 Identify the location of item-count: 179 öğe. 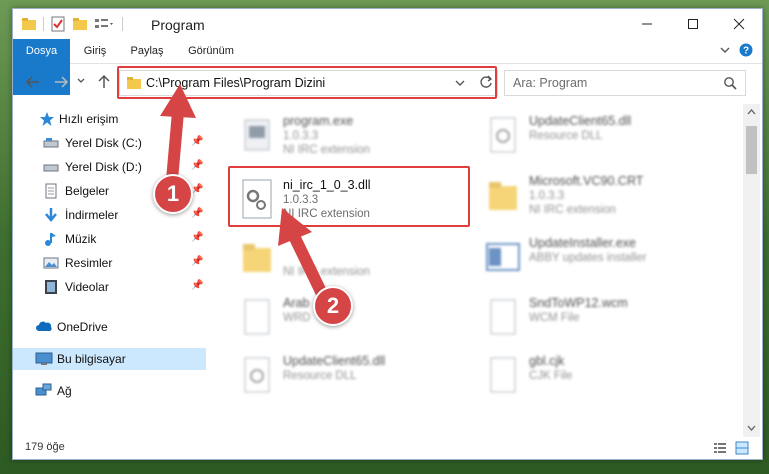
(45, 447).